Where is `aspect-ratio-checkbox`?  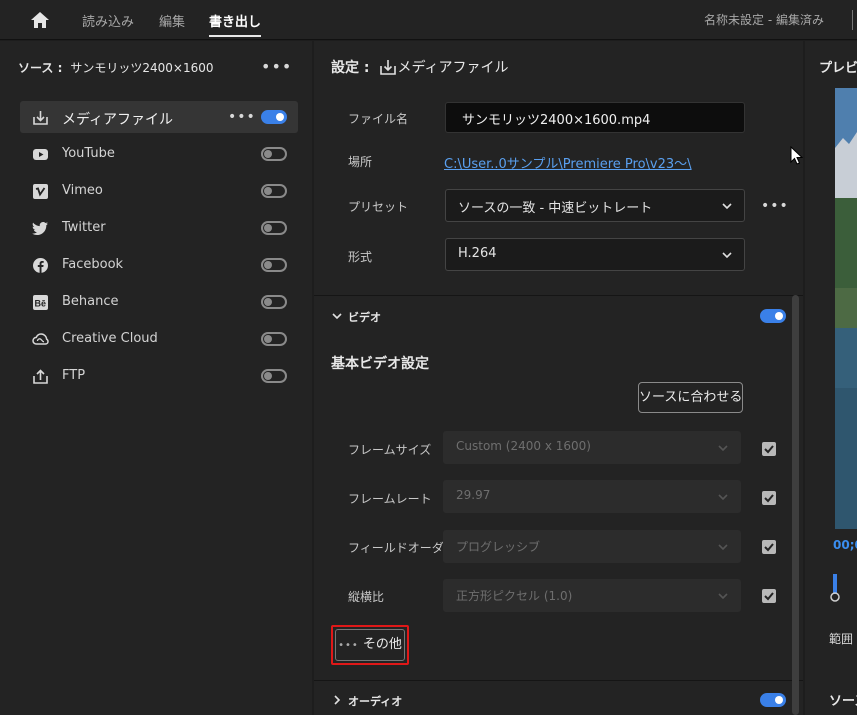 aspect-ratio-checkbox is located at coordinates (769, 596).